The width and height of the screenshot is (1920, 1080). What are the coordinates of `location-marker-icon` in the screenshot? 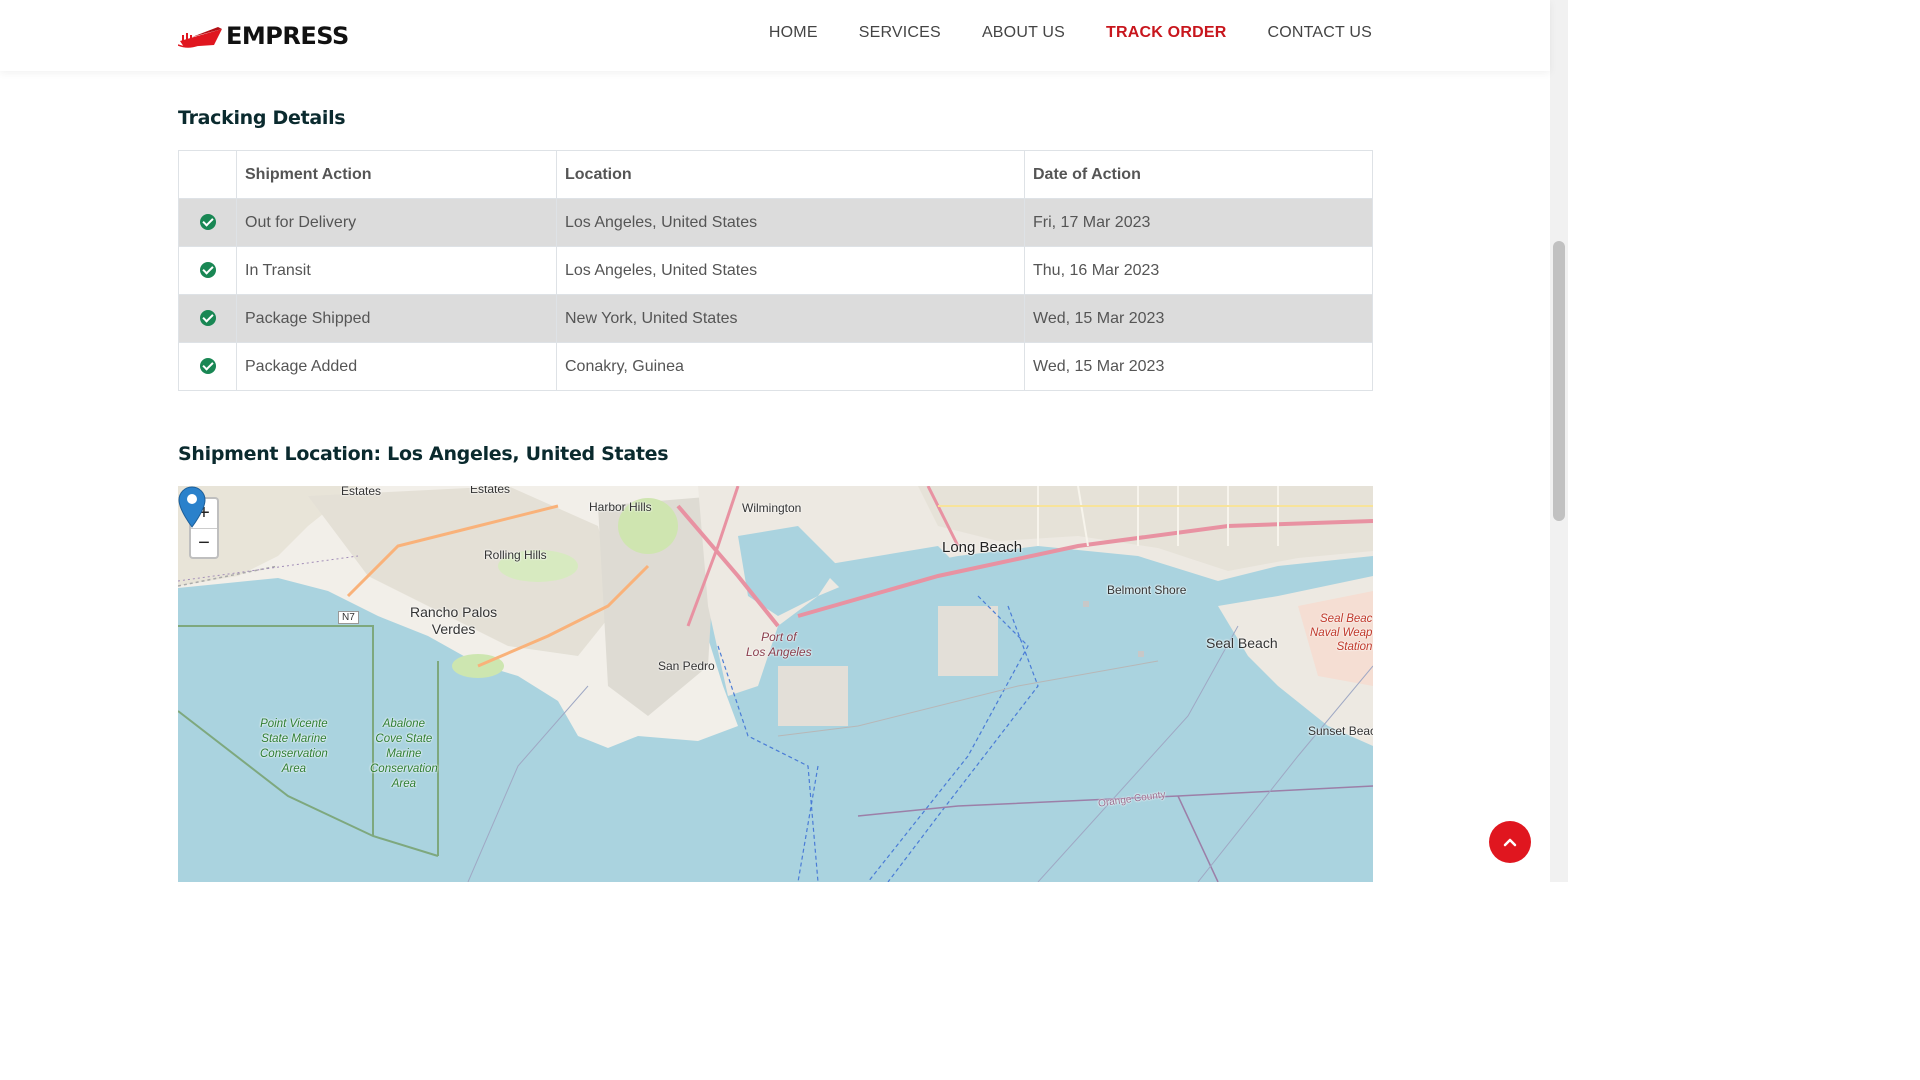 It's located at (192, 507).